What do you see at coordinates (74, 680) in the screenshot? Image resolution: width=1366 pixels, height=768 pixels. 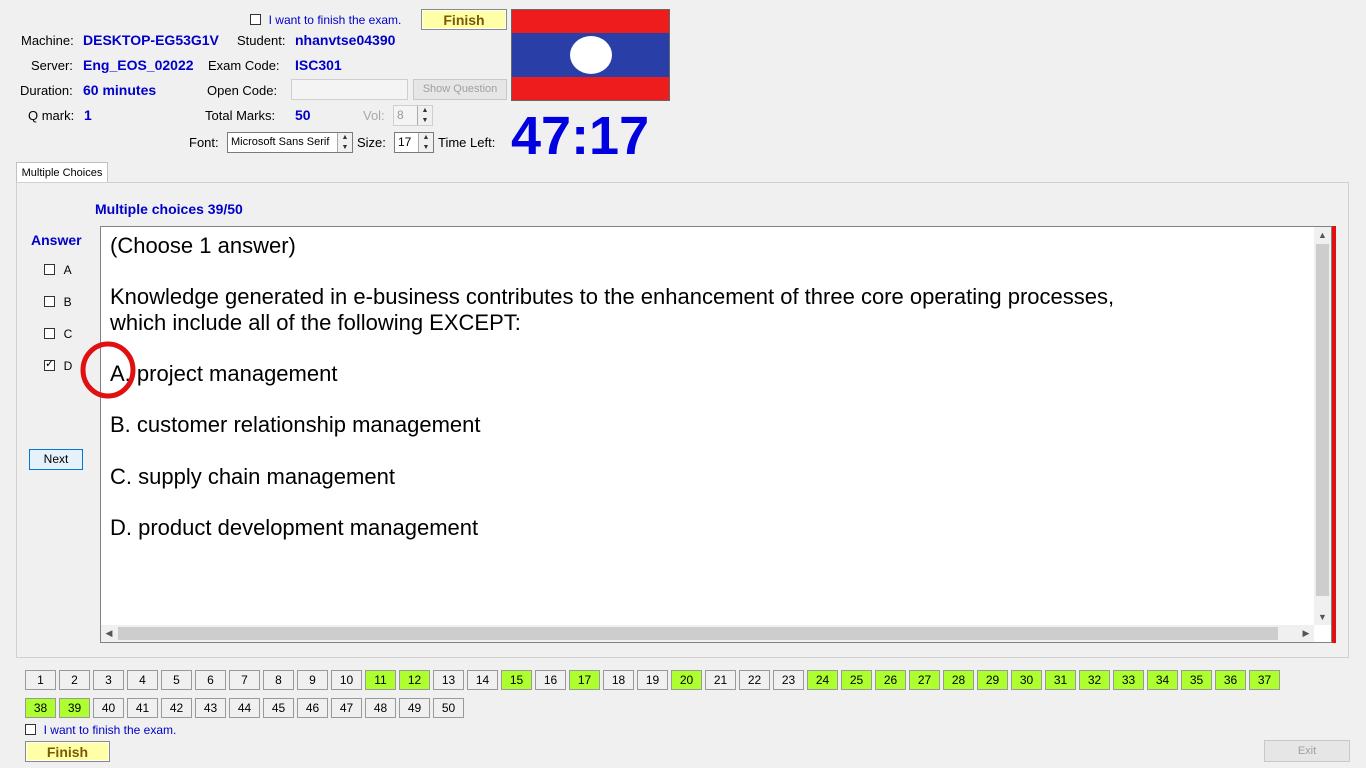 I see `question-nav-button: 2` at bounding box center [74, 680].